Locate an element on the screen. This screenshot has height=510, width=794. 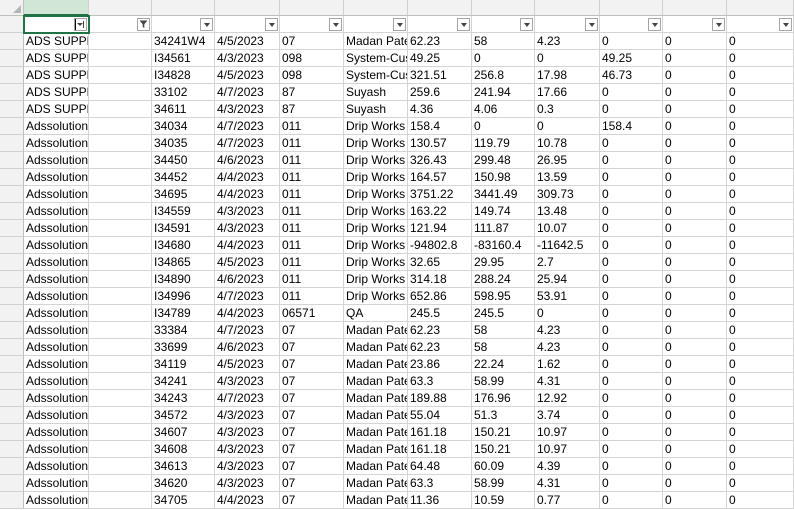
table-cell-d: 4/7/2023 is located at coordinates (247, 92).